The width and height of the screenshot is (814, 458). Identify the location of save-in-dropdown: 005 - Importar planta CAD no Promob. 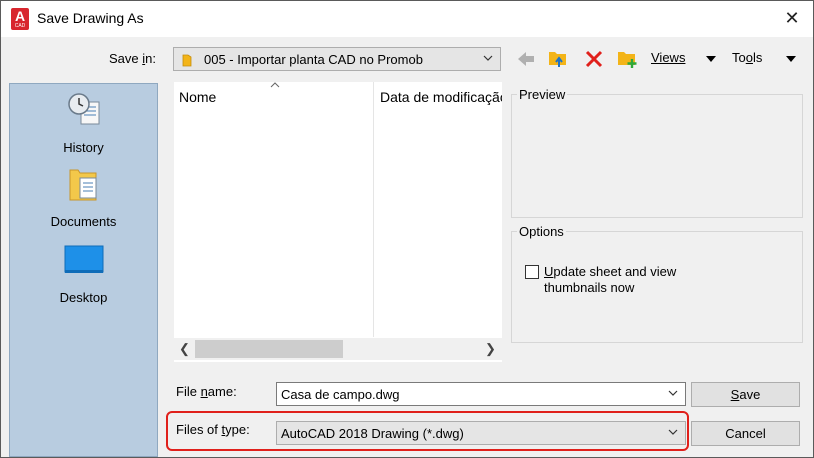
(337, 59).